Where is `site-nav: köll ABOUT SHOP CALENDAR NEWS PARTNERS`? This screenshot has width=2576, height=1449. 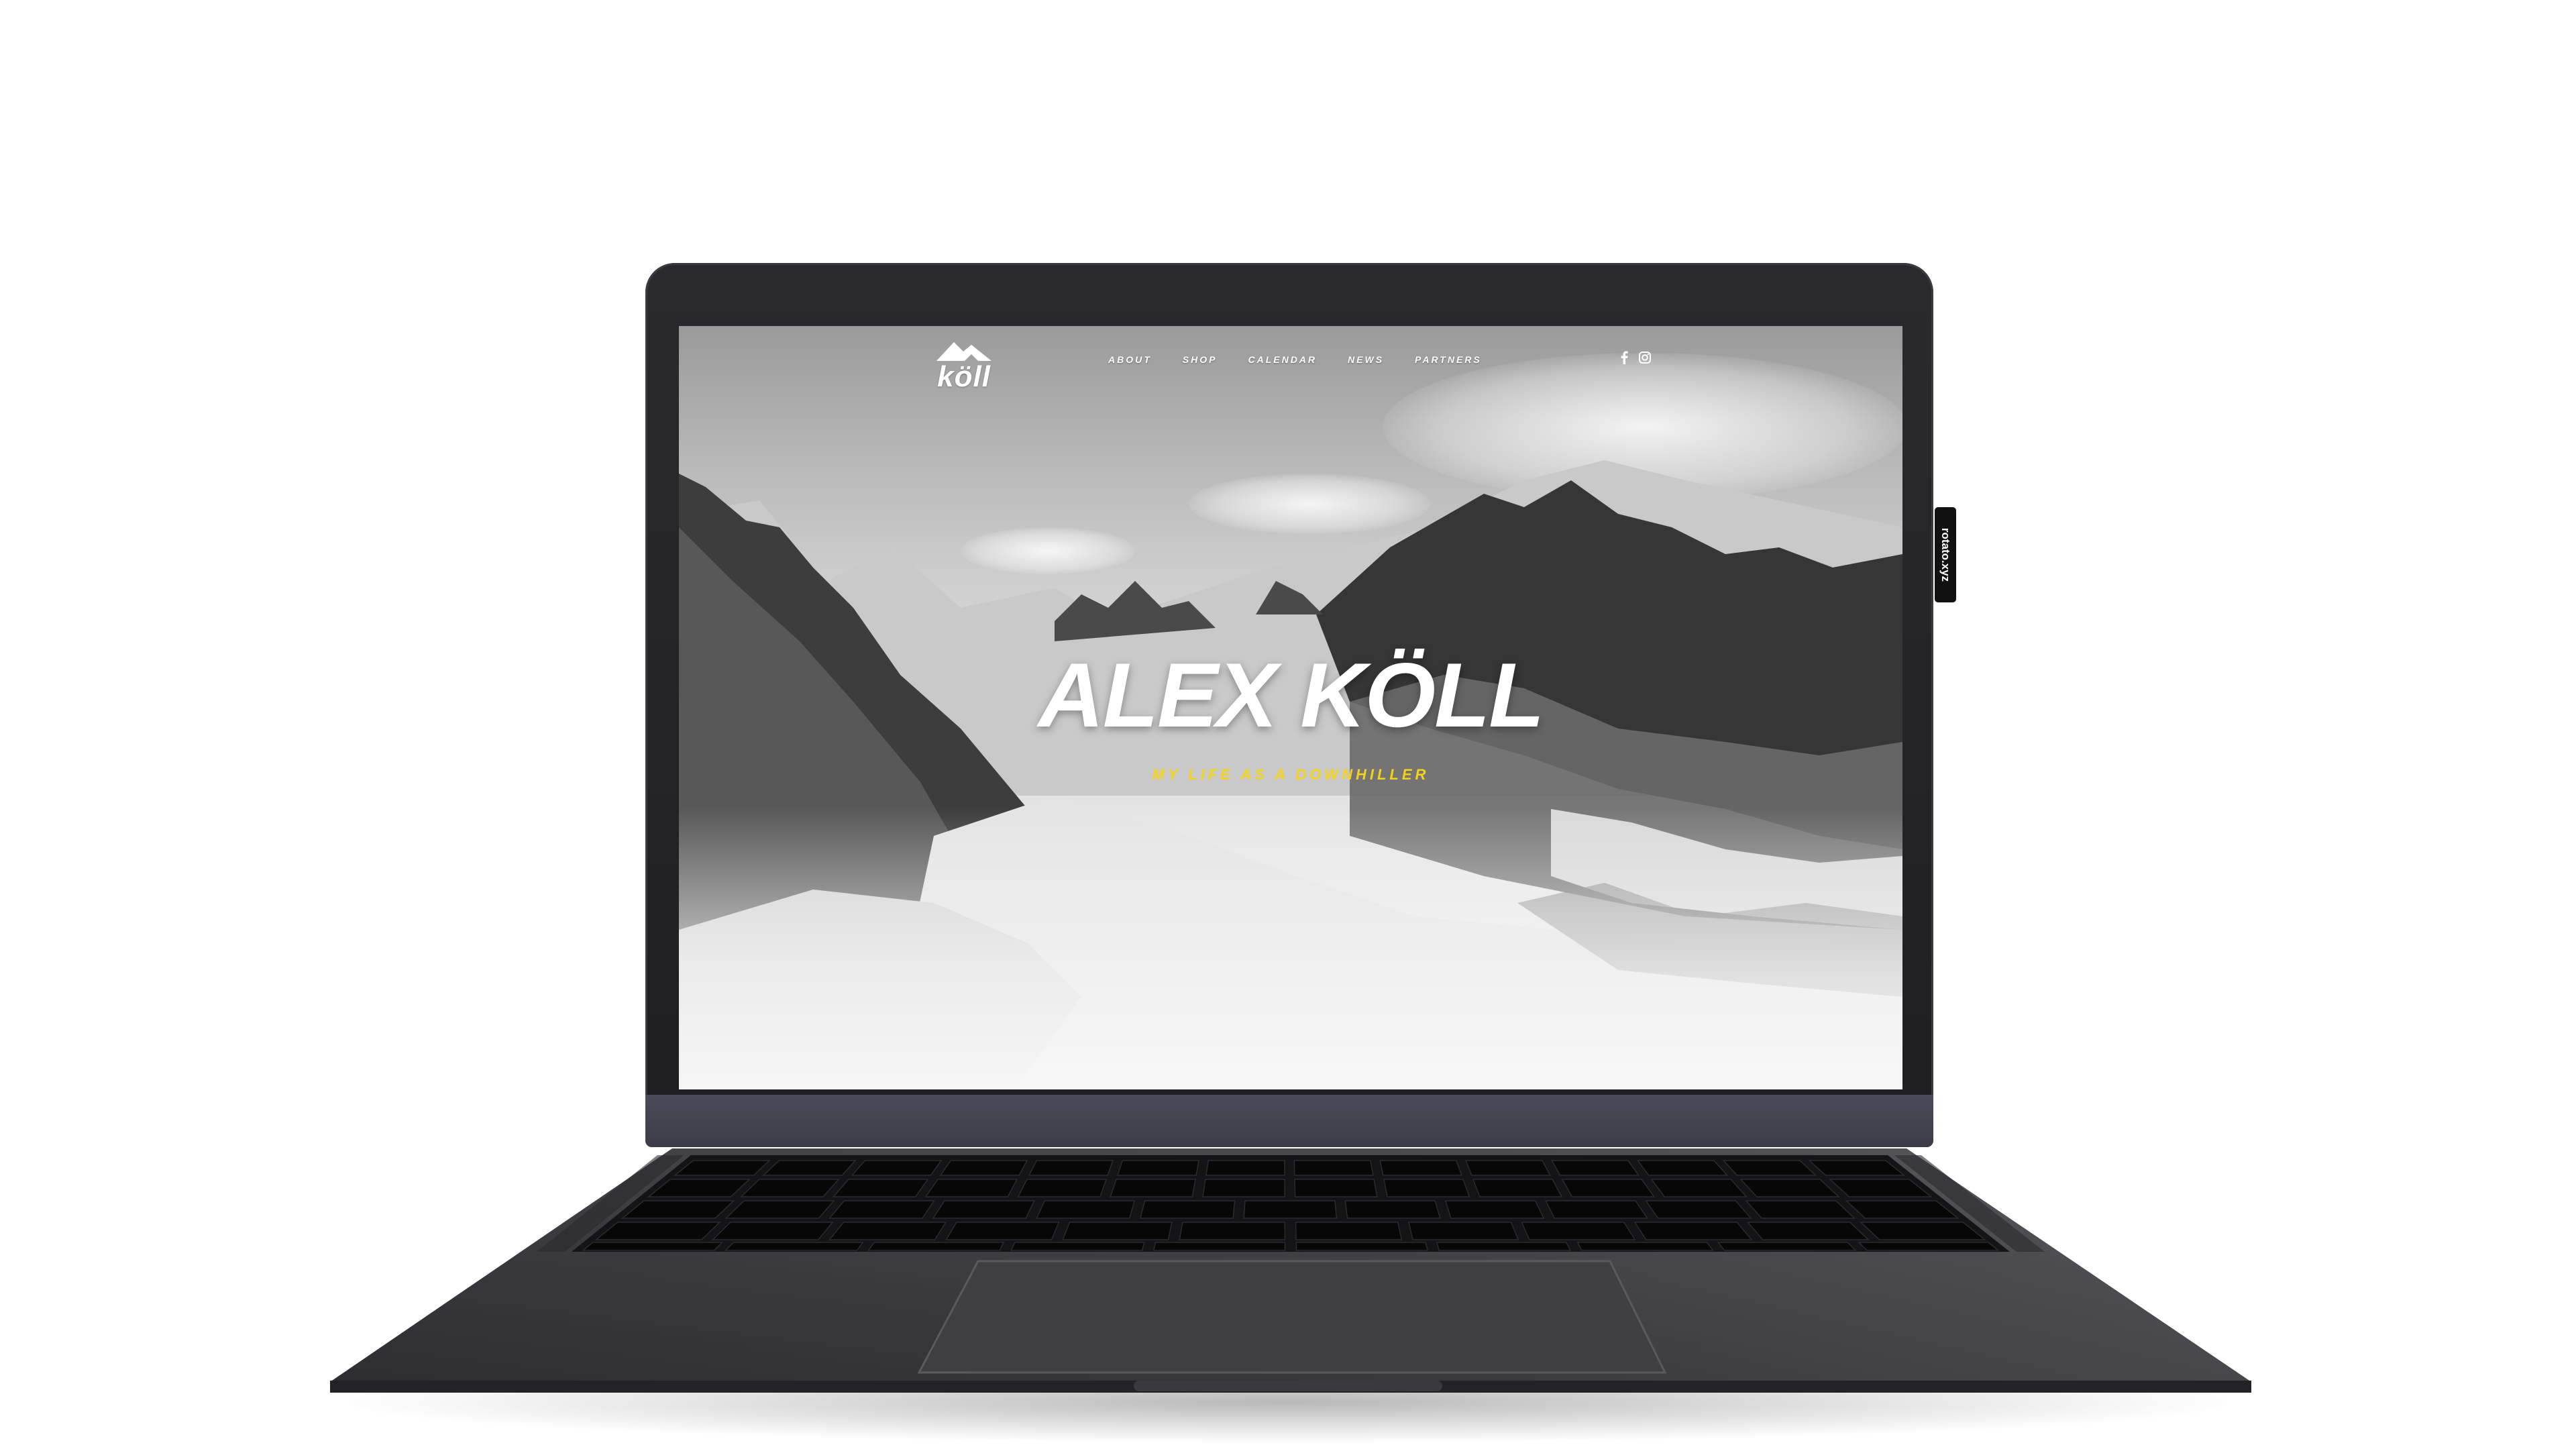 site-nav: köll ABOUT SHOP CALENDAR NEWS PARTNERS is located at coordinates (1290, 363).